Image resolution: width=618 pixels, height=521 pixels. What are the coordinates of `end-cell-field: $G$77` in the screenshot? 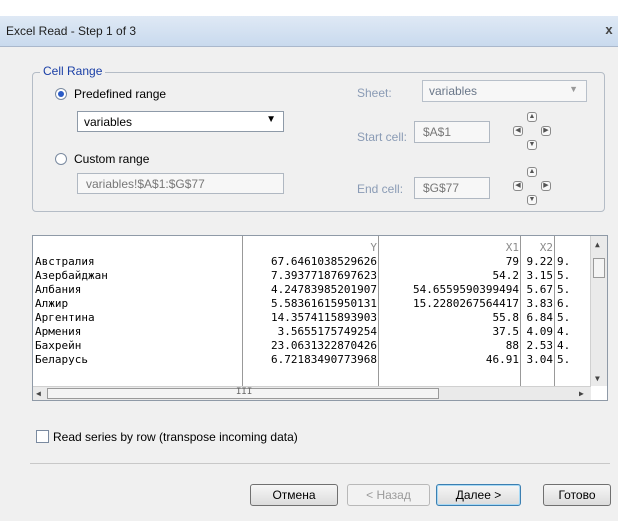 It's located at (452, 188).